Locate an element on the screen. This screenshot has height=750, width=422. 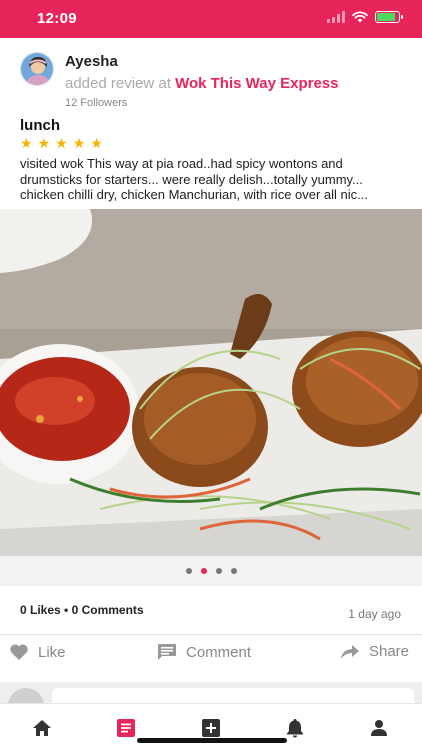
status-icons is located at coordinates (365, 17).